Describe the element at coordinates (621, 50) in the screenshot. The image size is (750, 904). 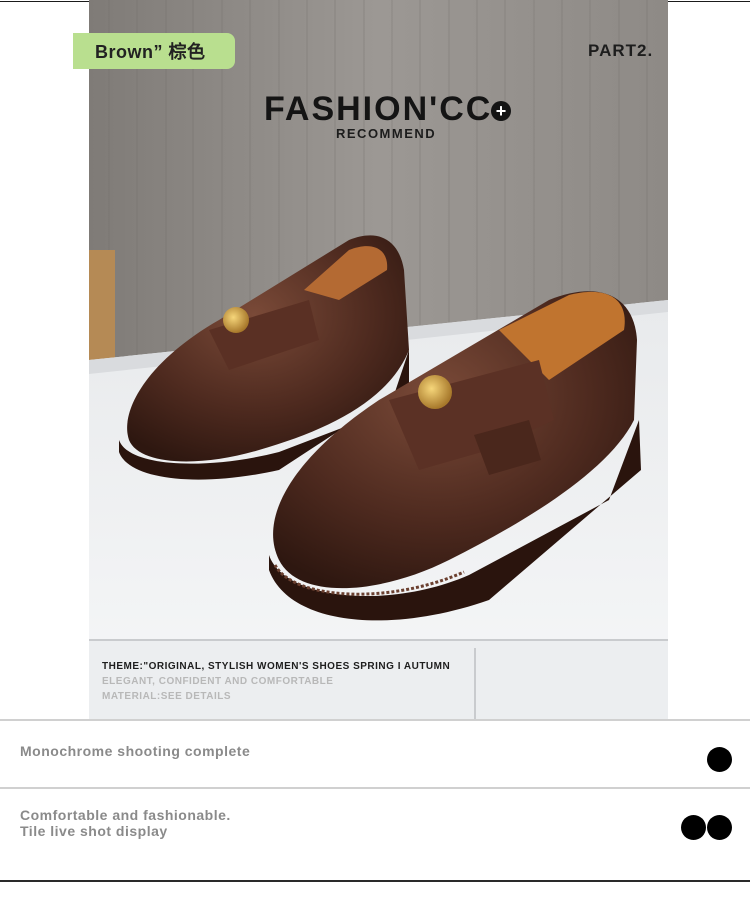
I see `part-label: PART2.` at that location.